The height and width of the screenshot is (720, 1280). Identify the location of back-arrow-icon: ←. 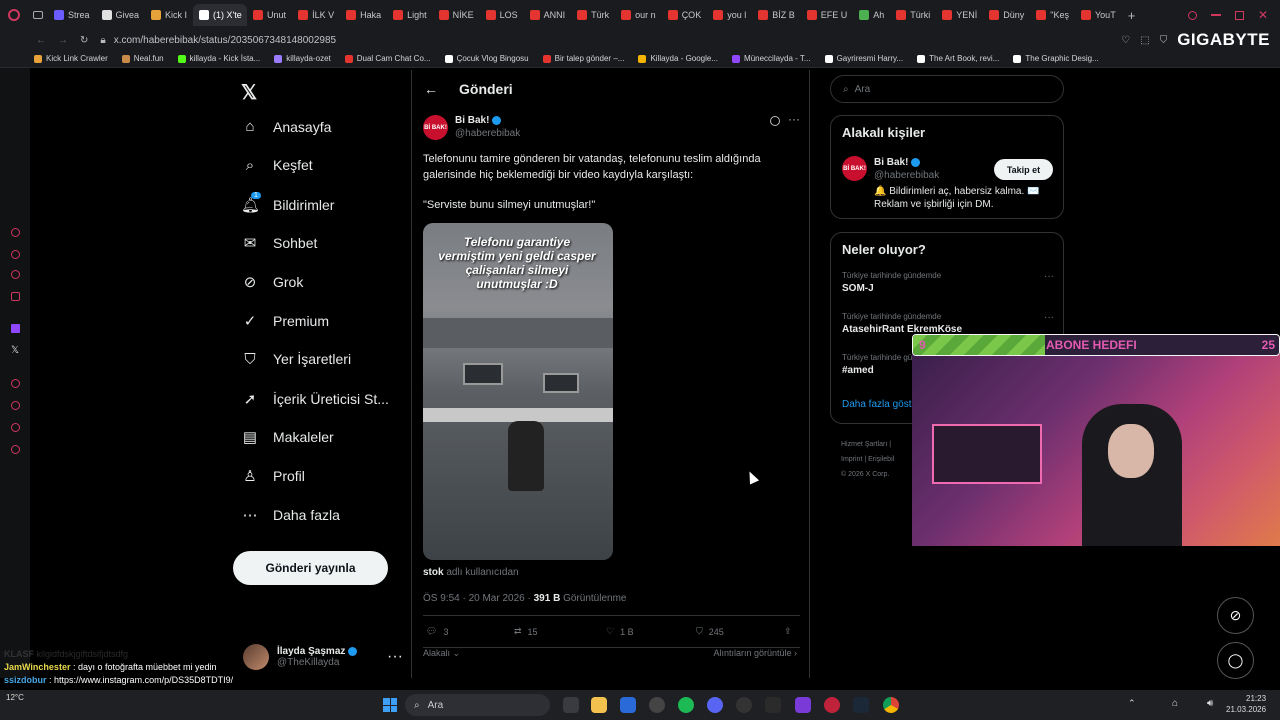
(431, 89).